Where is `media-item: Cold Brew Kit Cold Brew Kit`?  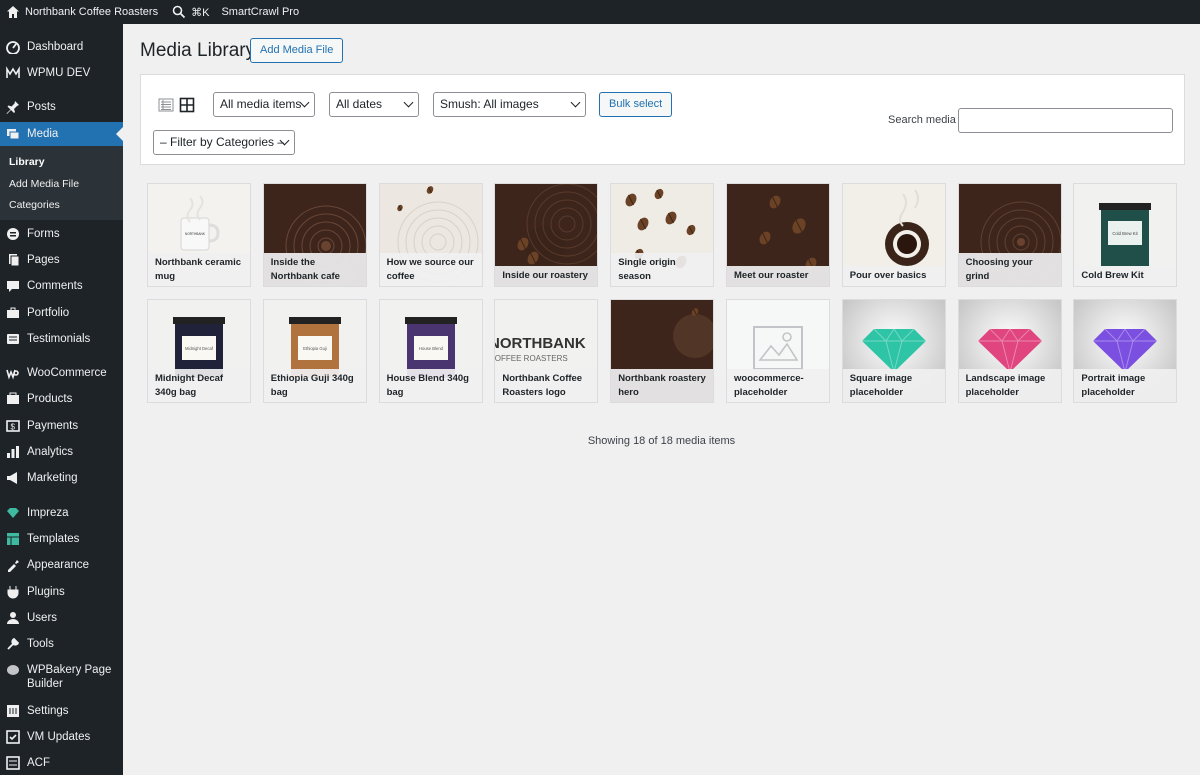
media-item: Cold Brew Kit Cold Brew Kit is located at coordinates (1125, 235).